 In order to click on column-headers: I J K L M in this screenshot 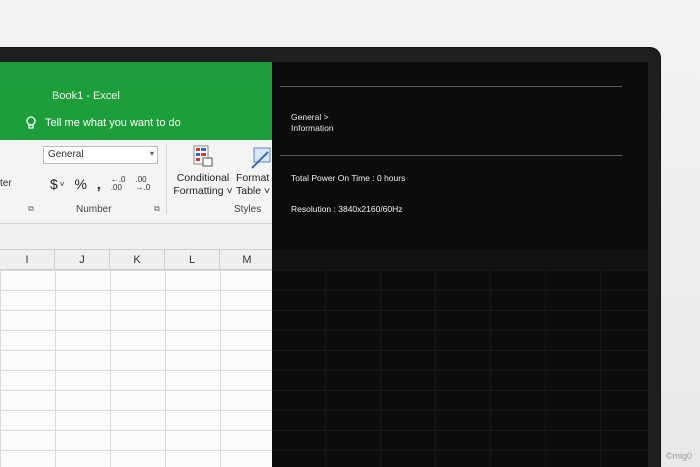, I will do `click(136, 260)`.